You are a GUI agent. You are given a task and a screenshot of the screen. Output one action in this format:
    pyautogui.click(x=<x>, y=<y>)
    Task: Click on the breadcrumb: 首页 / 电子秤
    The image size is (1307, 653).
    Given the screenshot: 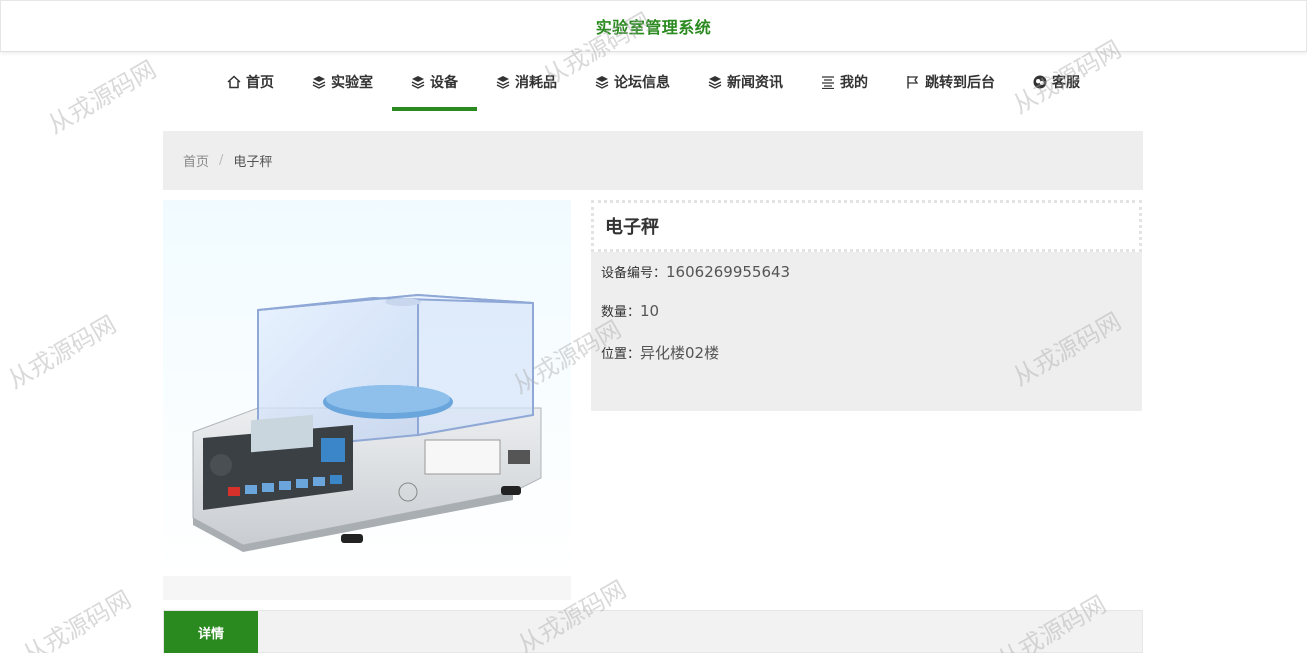 What is the action you would take?
    pyautogui.click(x=653, y=160)
    